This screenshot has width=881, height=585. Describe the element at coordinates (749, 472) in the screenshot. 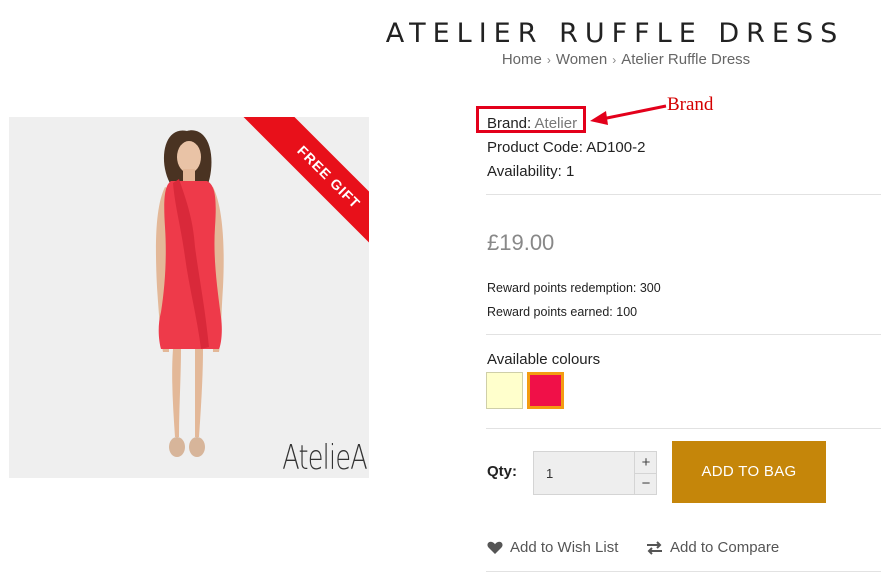

I see `add-to-bag-button: ADD TO BAG` at that location.